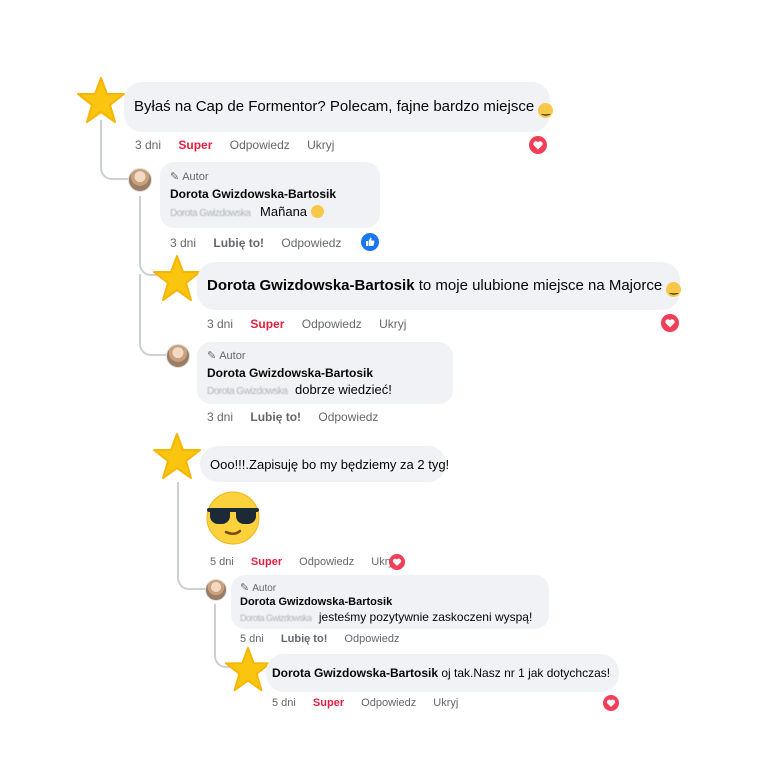 Image resolution: width=768 pixels, height=768 pixels. Describe the element at coordinates (343, 389) in the screenshot. I see `comment-text: dobrze wiedzieć!` at that location.